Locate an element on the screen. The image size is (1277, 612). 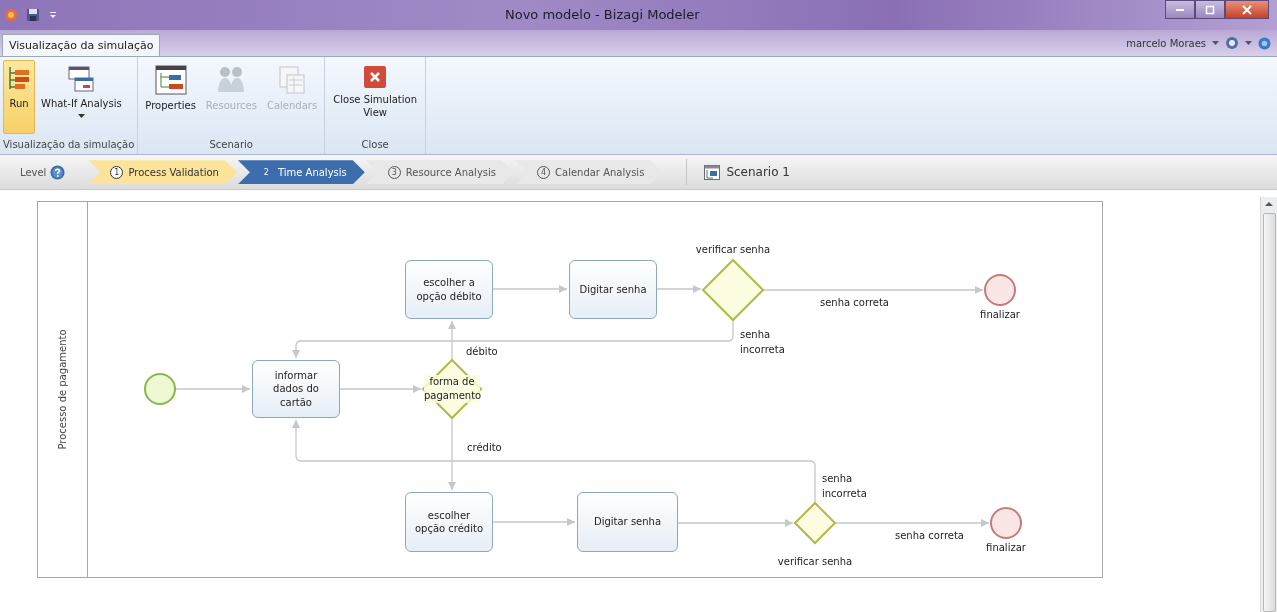
ribbon-tab: Visualização da simulação is located at coordinates (81, 45).